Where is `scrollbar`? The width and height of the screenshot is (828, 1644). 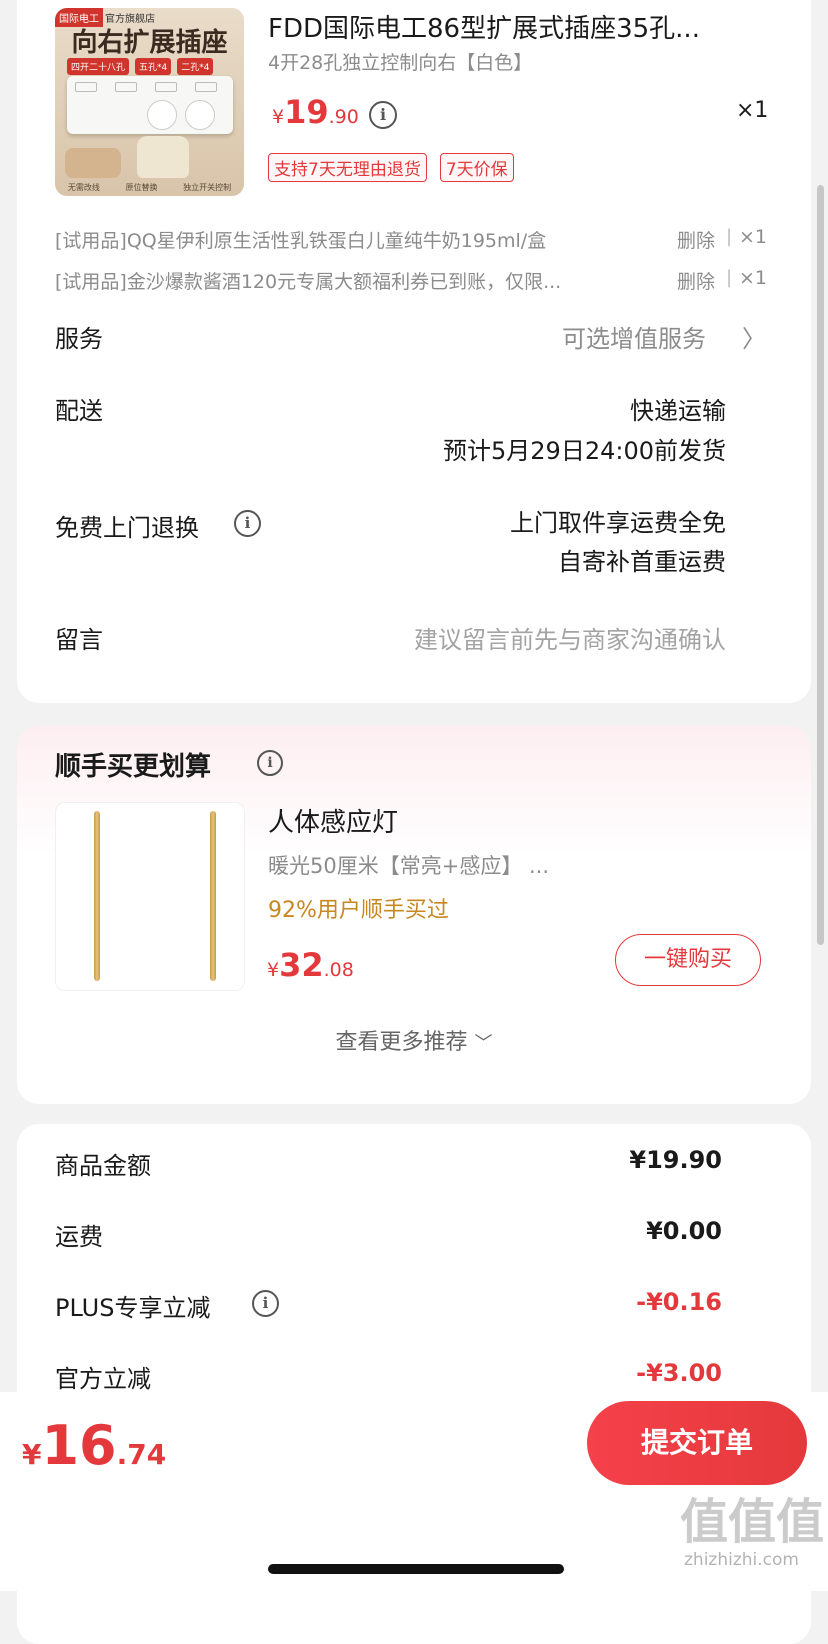
scrollbar is located at coordinates (820, 565).